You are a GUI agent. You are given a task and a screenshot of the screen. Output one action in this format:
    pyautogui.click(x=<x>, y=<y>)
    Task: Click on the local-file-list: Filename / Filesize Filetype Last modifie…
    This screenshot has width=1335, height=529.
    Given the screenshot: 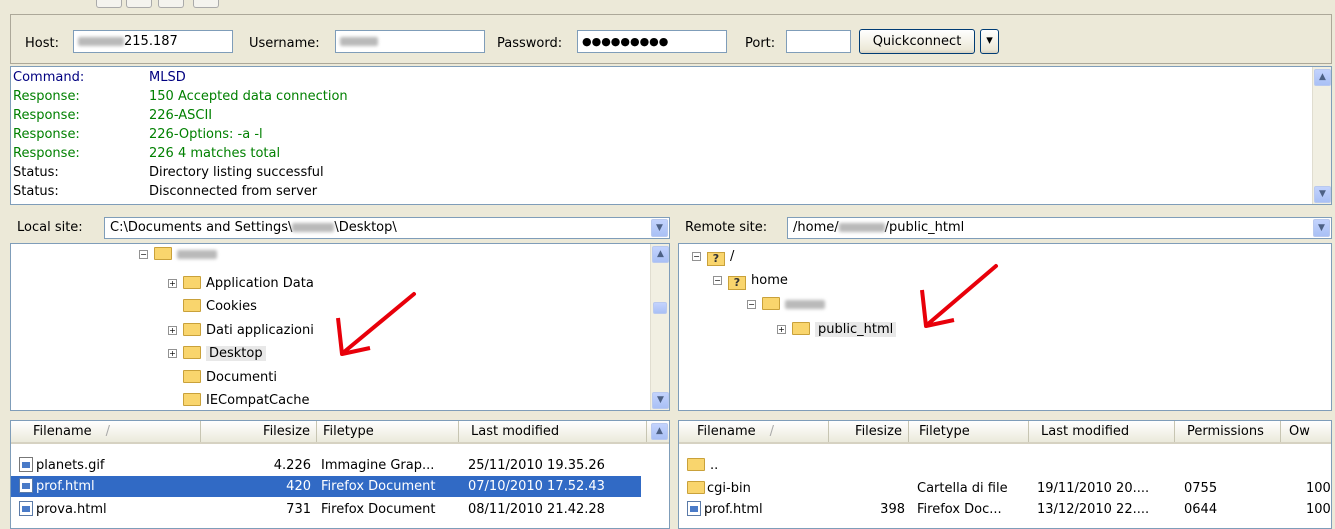 What is the action you would take?
    pyautogui.click(x=340, y=474)
    